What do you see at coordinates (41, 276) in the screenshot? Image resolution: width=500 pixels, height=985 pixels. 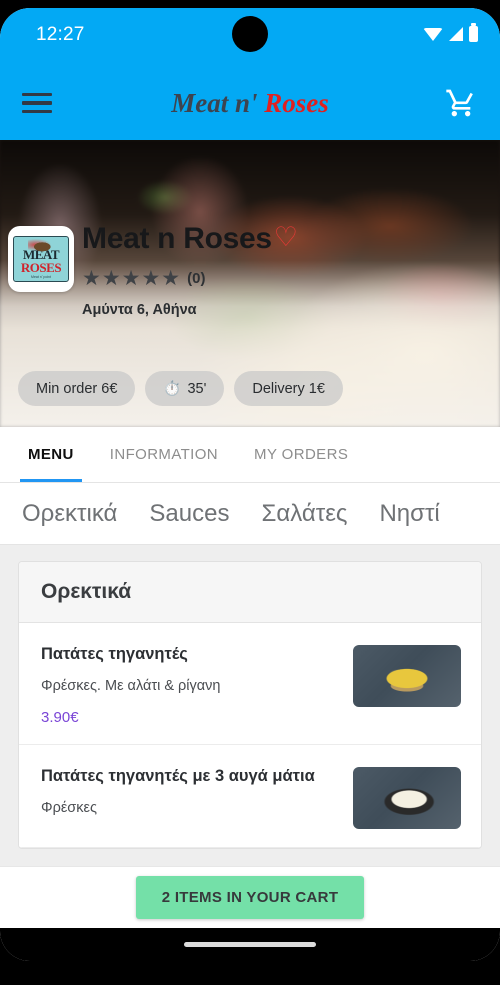 I see `logo-tagline: Meat nʹ point` at bounding box center [41, 276].